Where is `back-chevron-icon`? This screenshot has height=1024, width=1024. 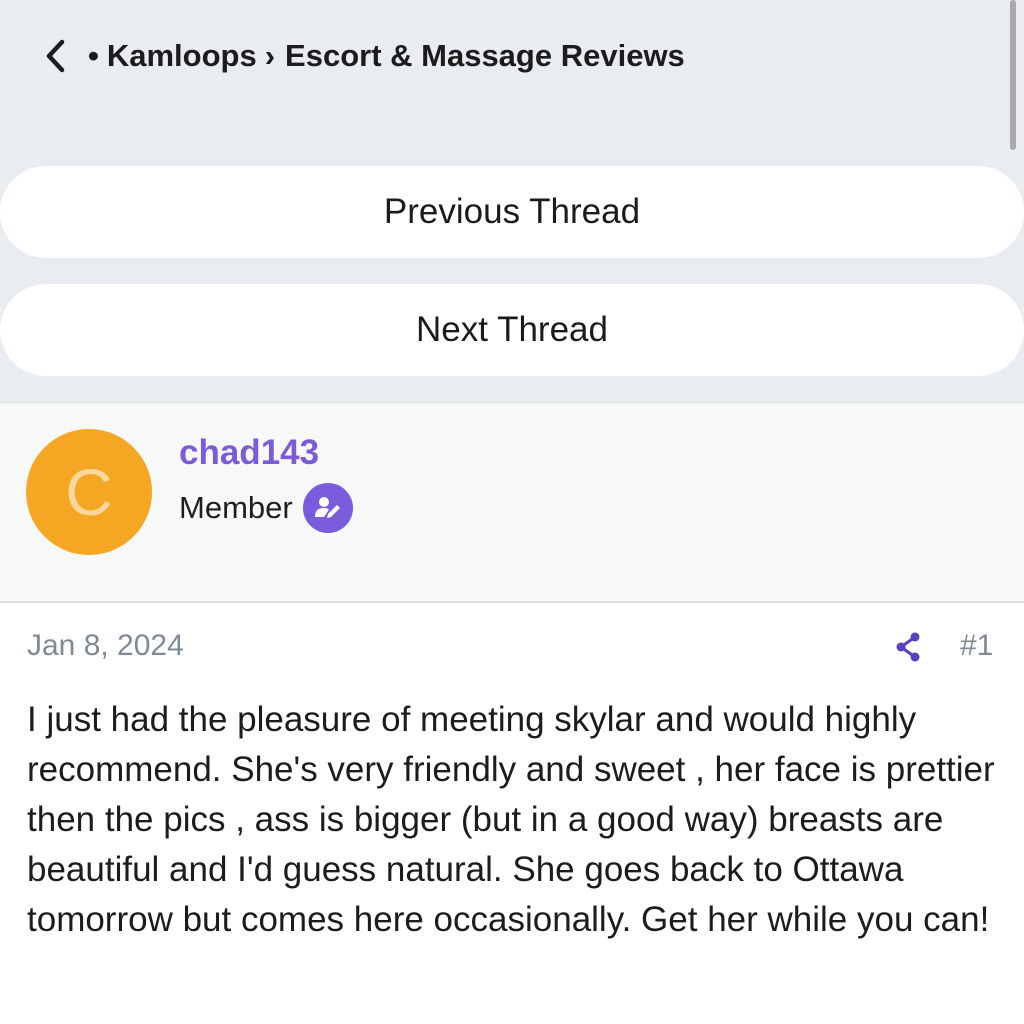 back-chevron-icon is located at coordinates (58, 56).